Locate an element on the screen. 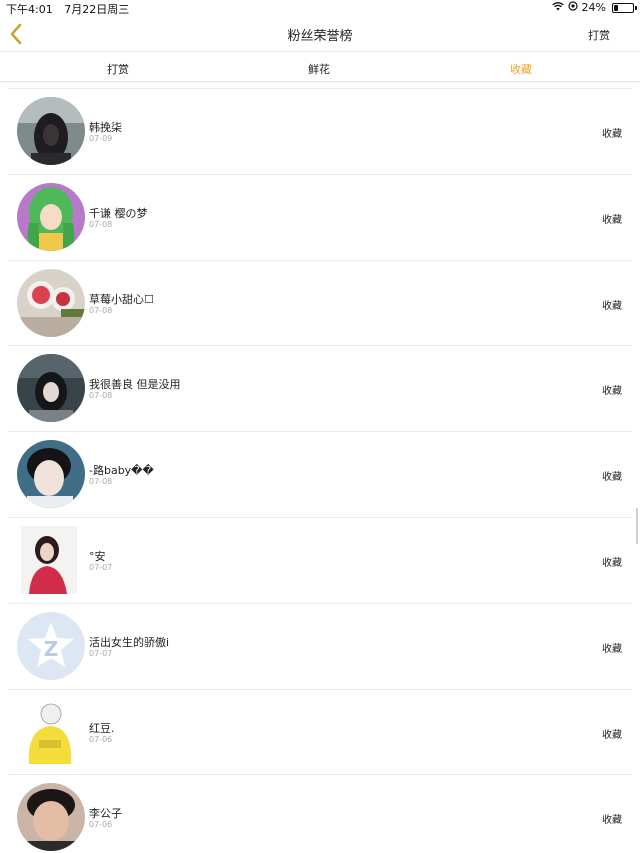 This screenshot has height=853, width=640. tab-bar: 打赏 鲜花 收藏 is located at coordinates (320, 67).